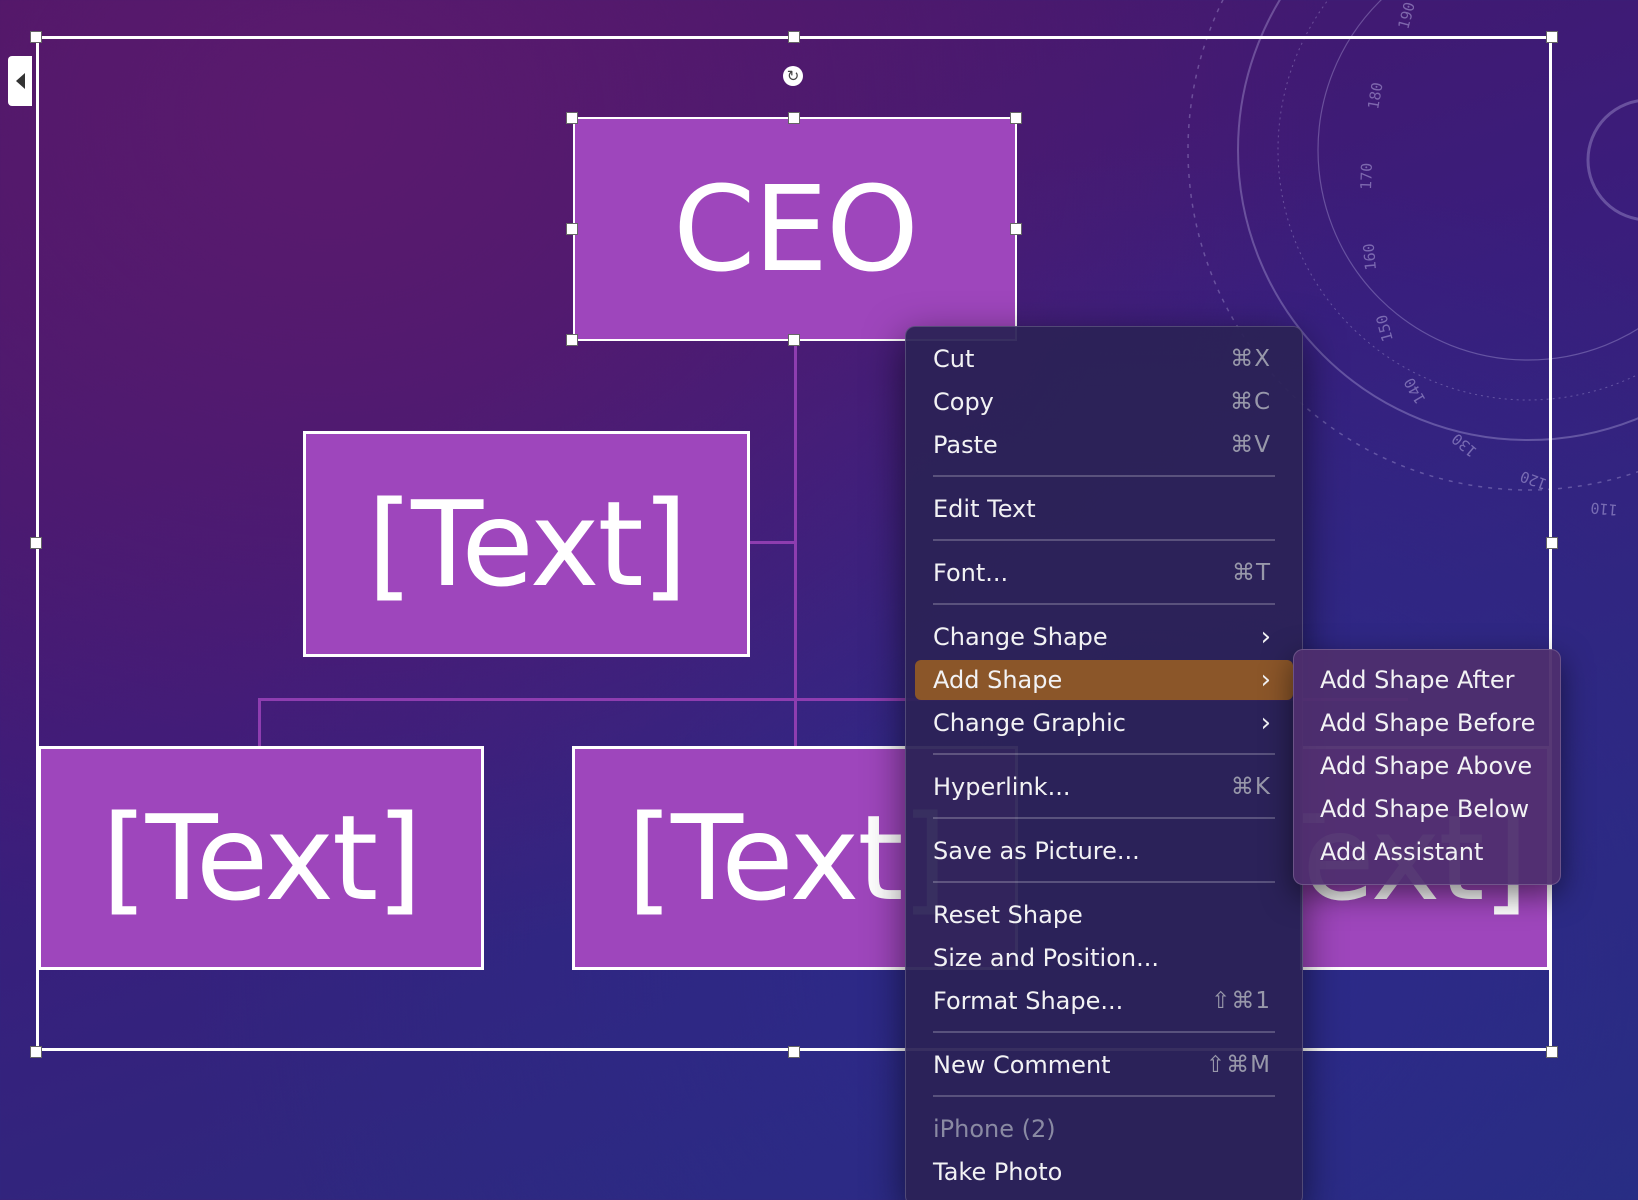  What do you see at coordinates (1104, 402) in the screenshot?
I see `menu-item-copy: Copy ⌘C` at bounding box center [1104, 402].